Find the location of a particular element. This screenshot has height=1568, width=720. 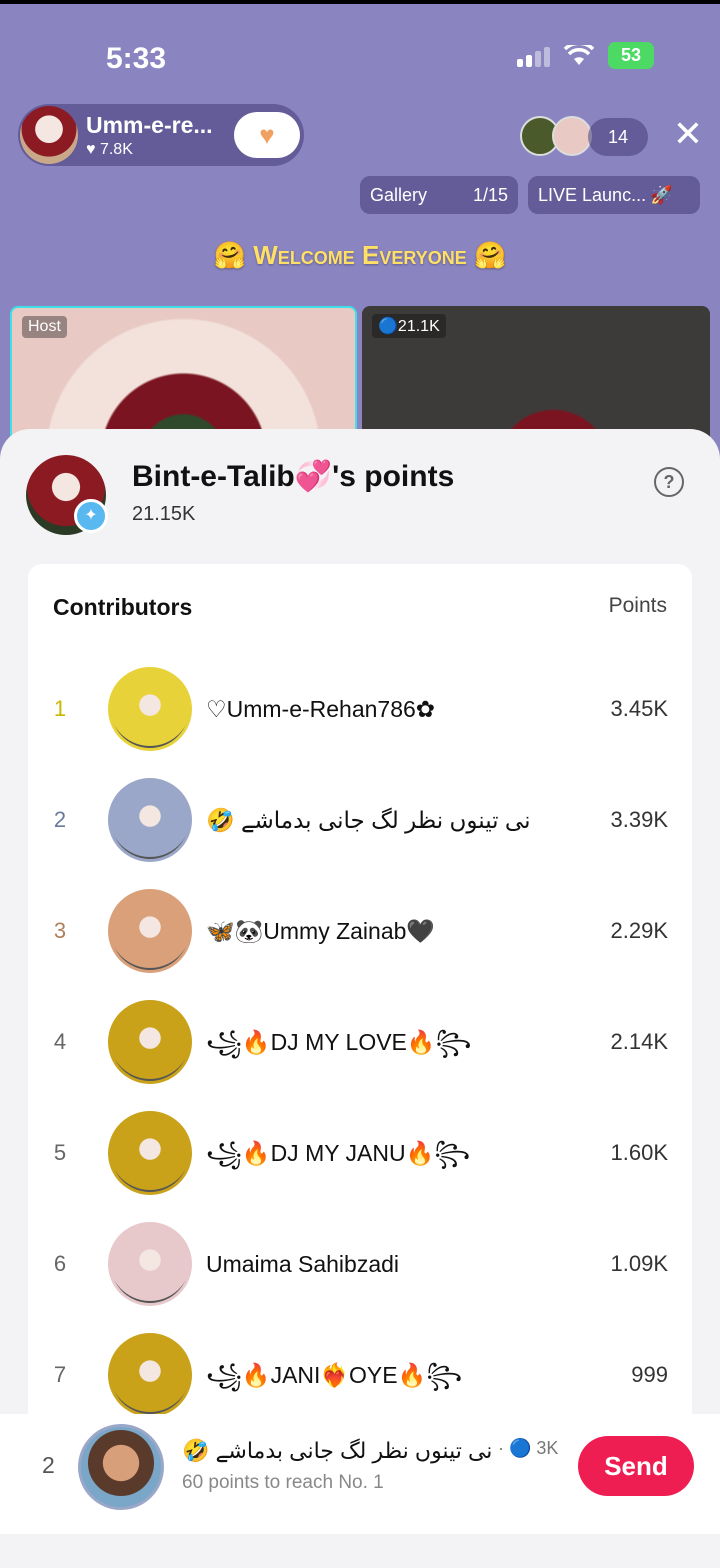

rank-number: 5 is located at coordinates (60, 1152).